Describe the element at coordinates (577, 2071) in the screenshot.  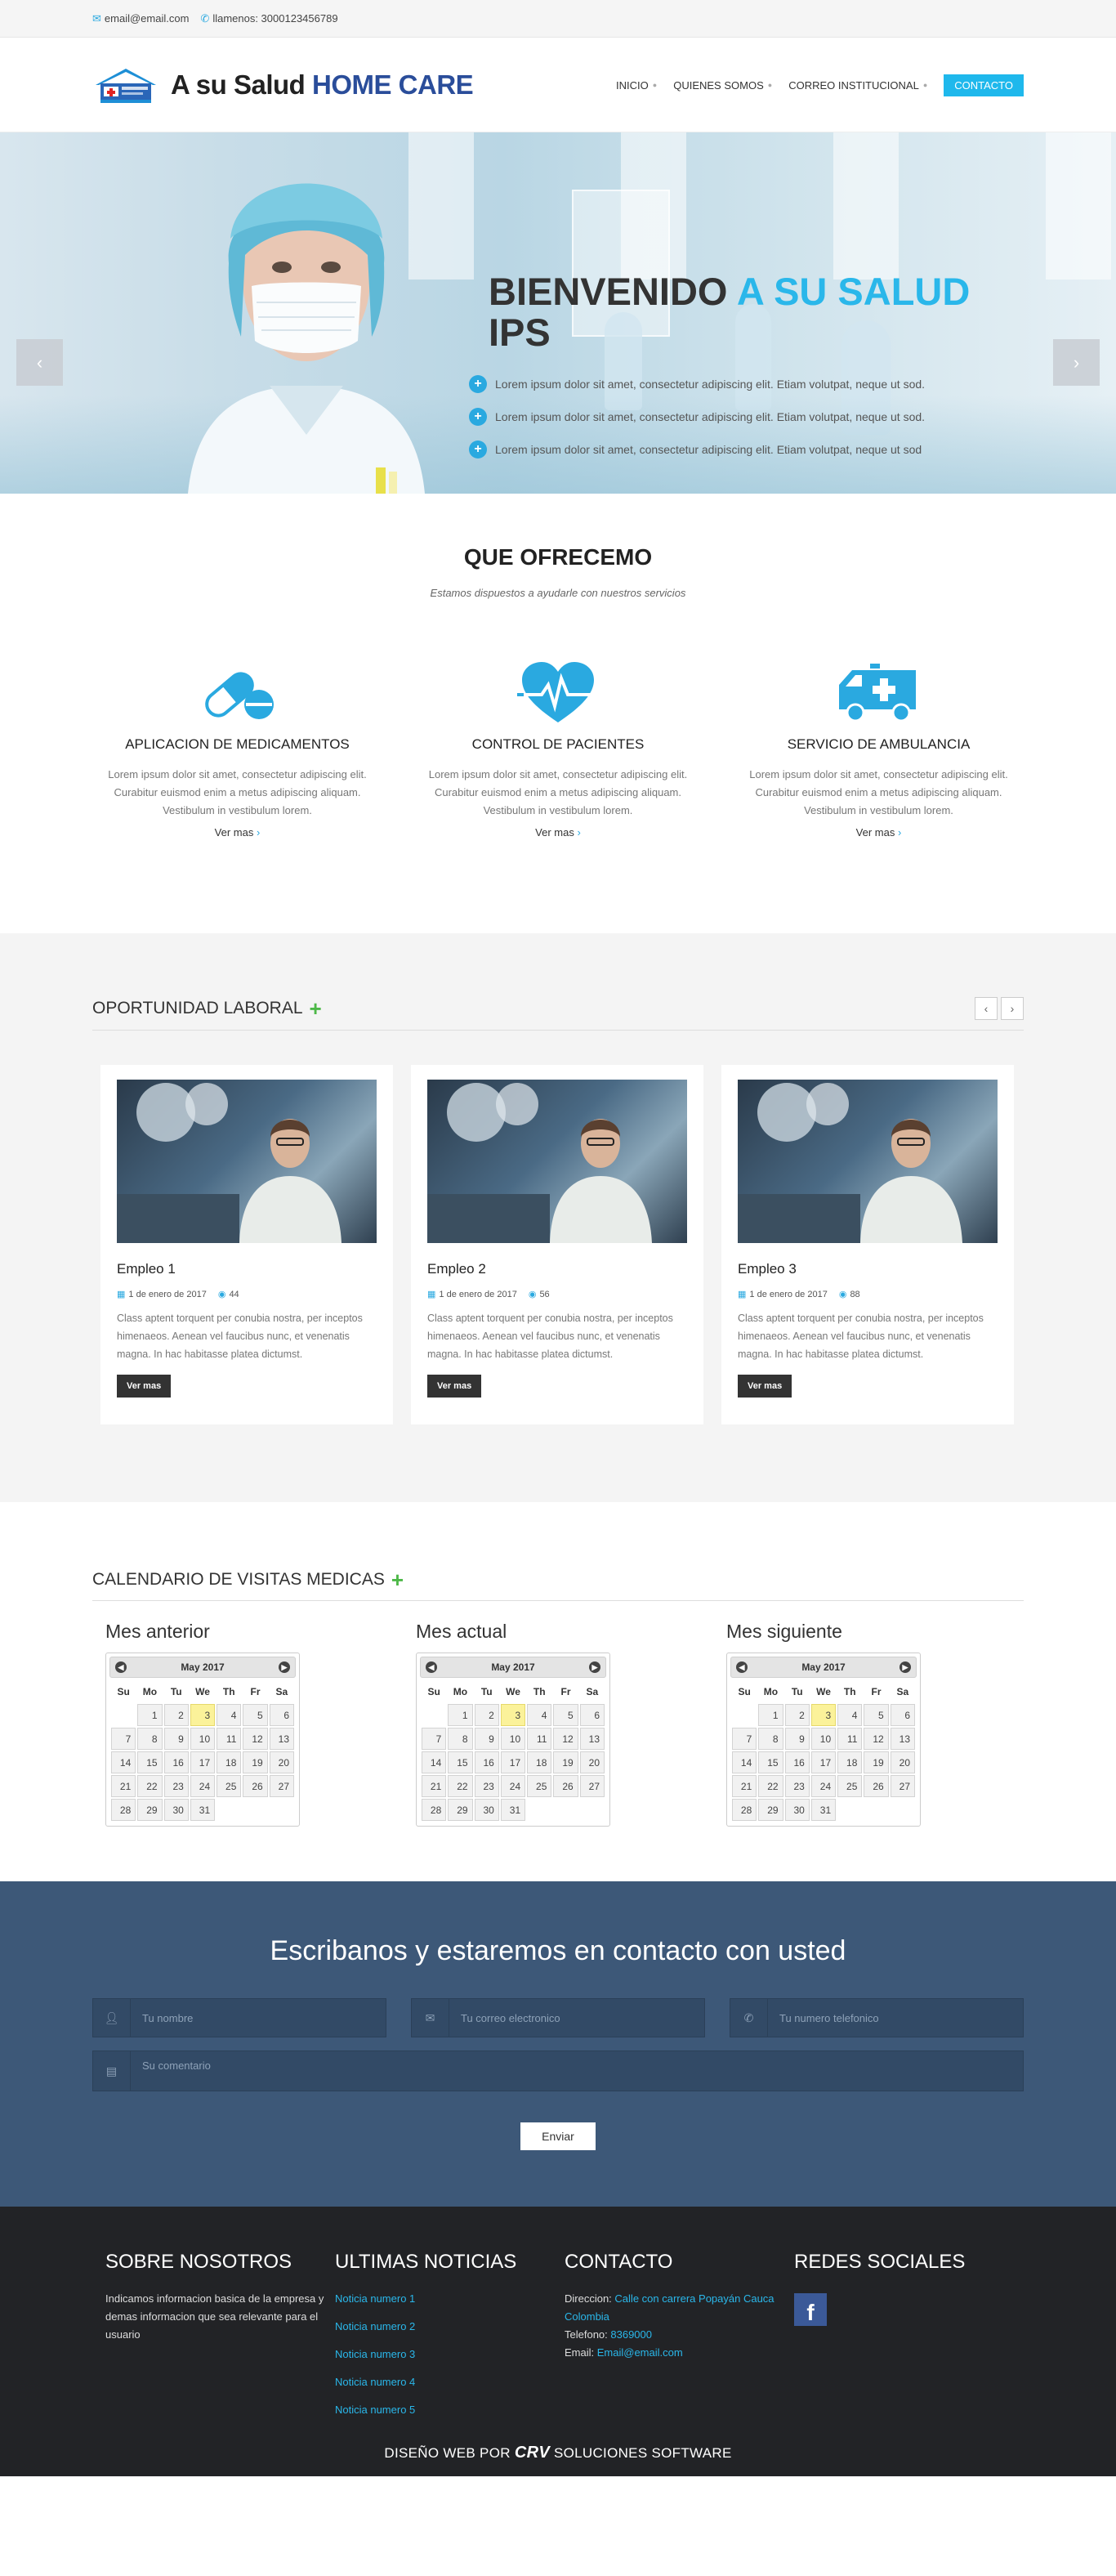
I see `comment-input` at that location.